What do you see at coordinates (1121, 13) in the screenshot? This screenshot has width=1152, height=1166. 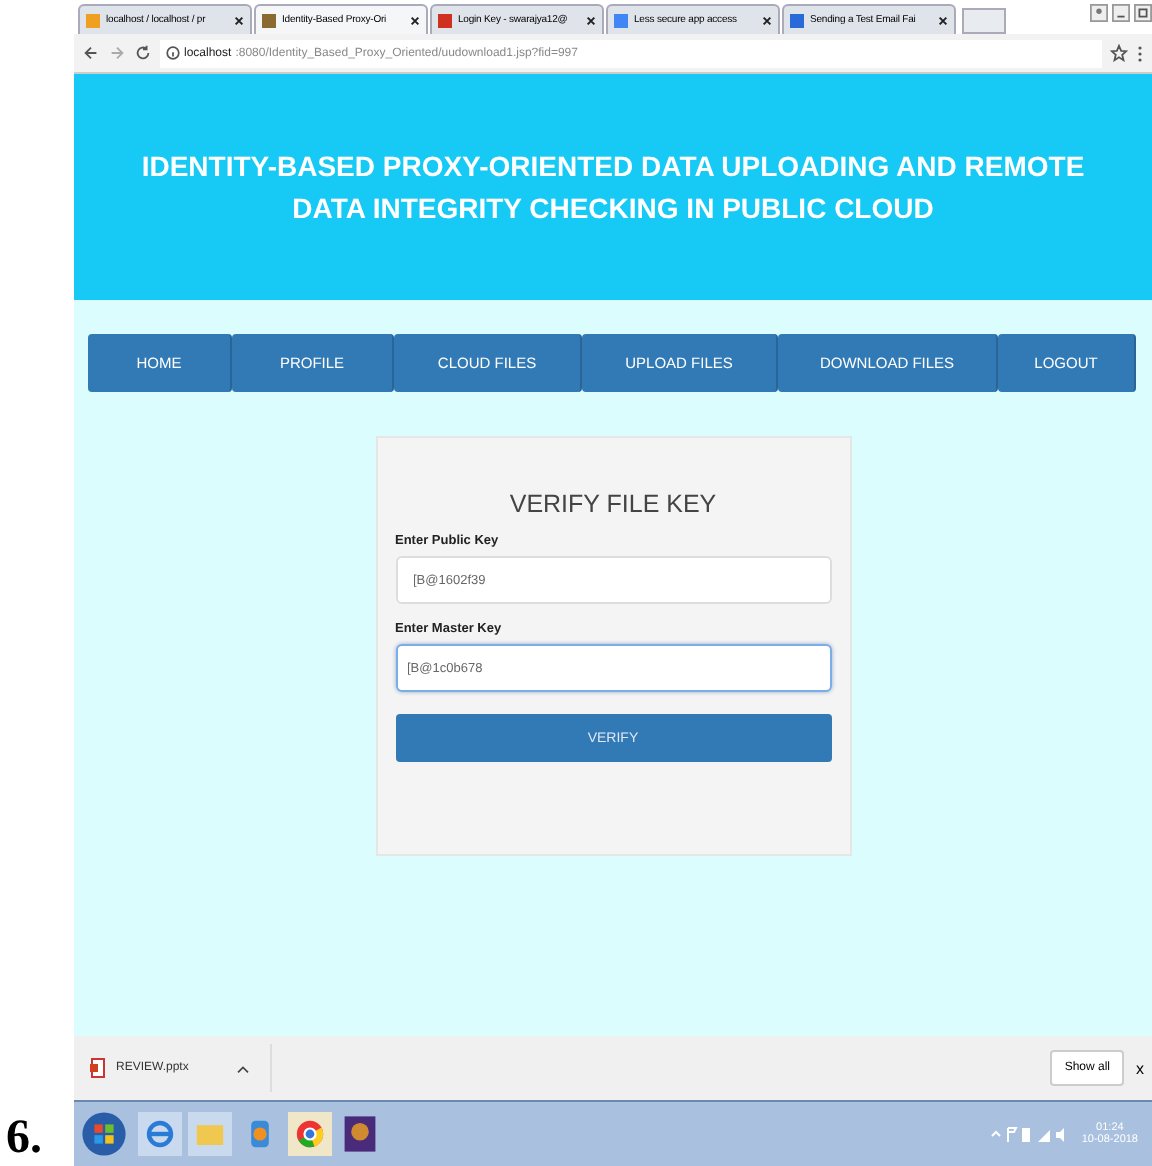 I see `minimize-icon` at bounding box center [1121, 13].